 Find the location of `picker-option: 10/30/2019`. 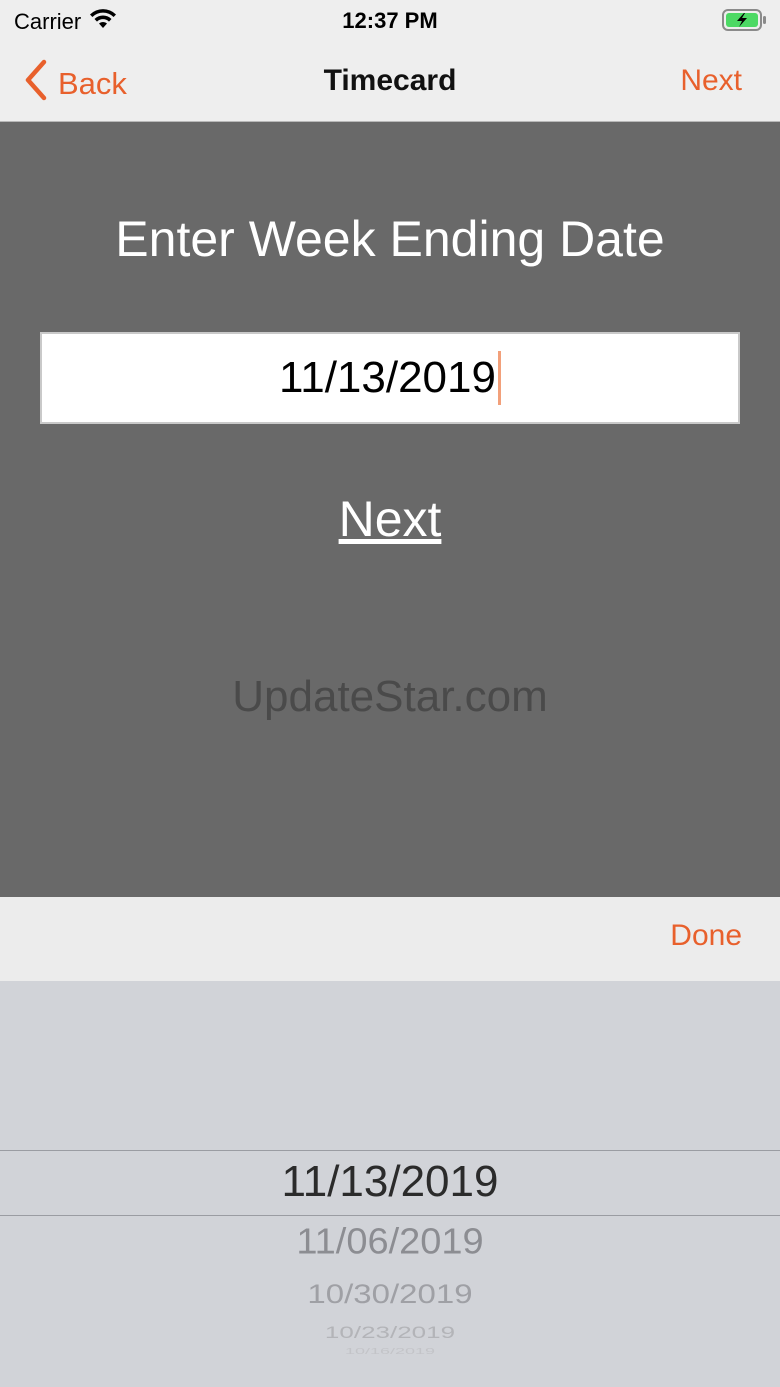

picker-option: 10/30/2019 is located at coordinates (390, 1293).